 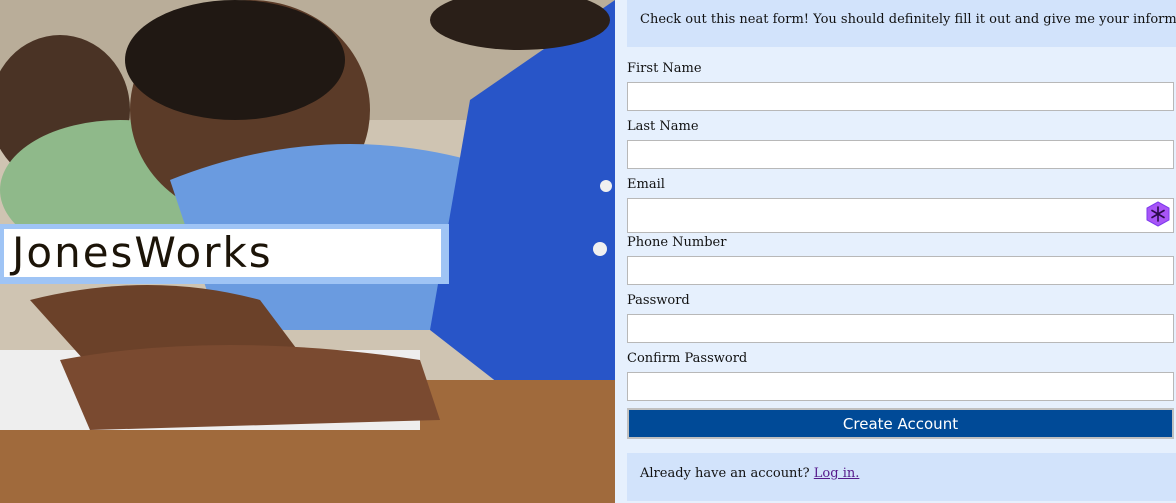 I want to click on password-label: Password, so click(x=658, y=300).